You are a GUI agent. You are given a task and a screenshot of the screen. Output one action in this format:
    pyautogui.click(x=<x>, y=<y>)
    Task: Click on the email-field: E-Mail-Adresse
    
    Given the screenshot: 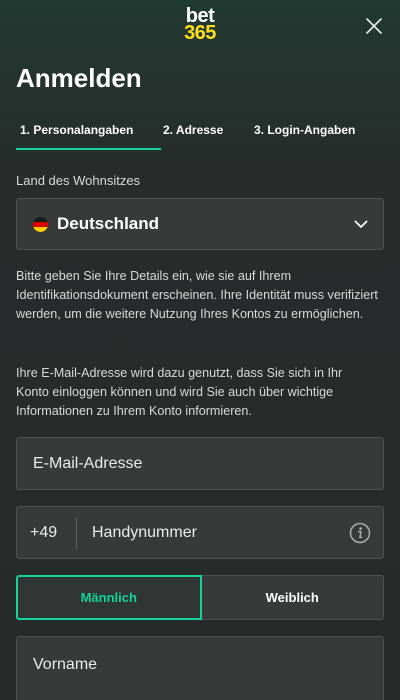 What is the action you would take?
    pyautogui.click(x=200, y=463)
    